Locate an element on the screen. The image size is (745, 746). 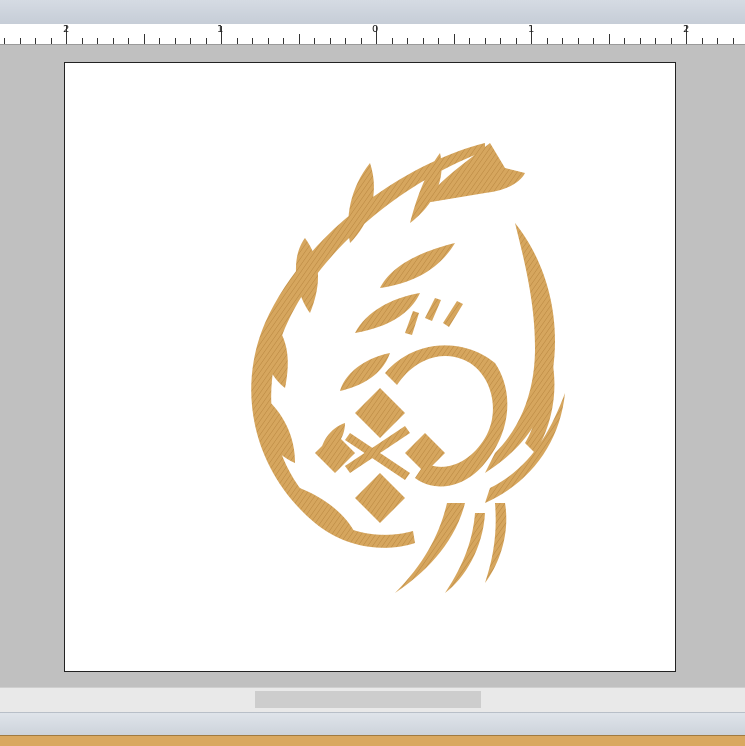
bottom-strip is located at coordinates (372, 740).